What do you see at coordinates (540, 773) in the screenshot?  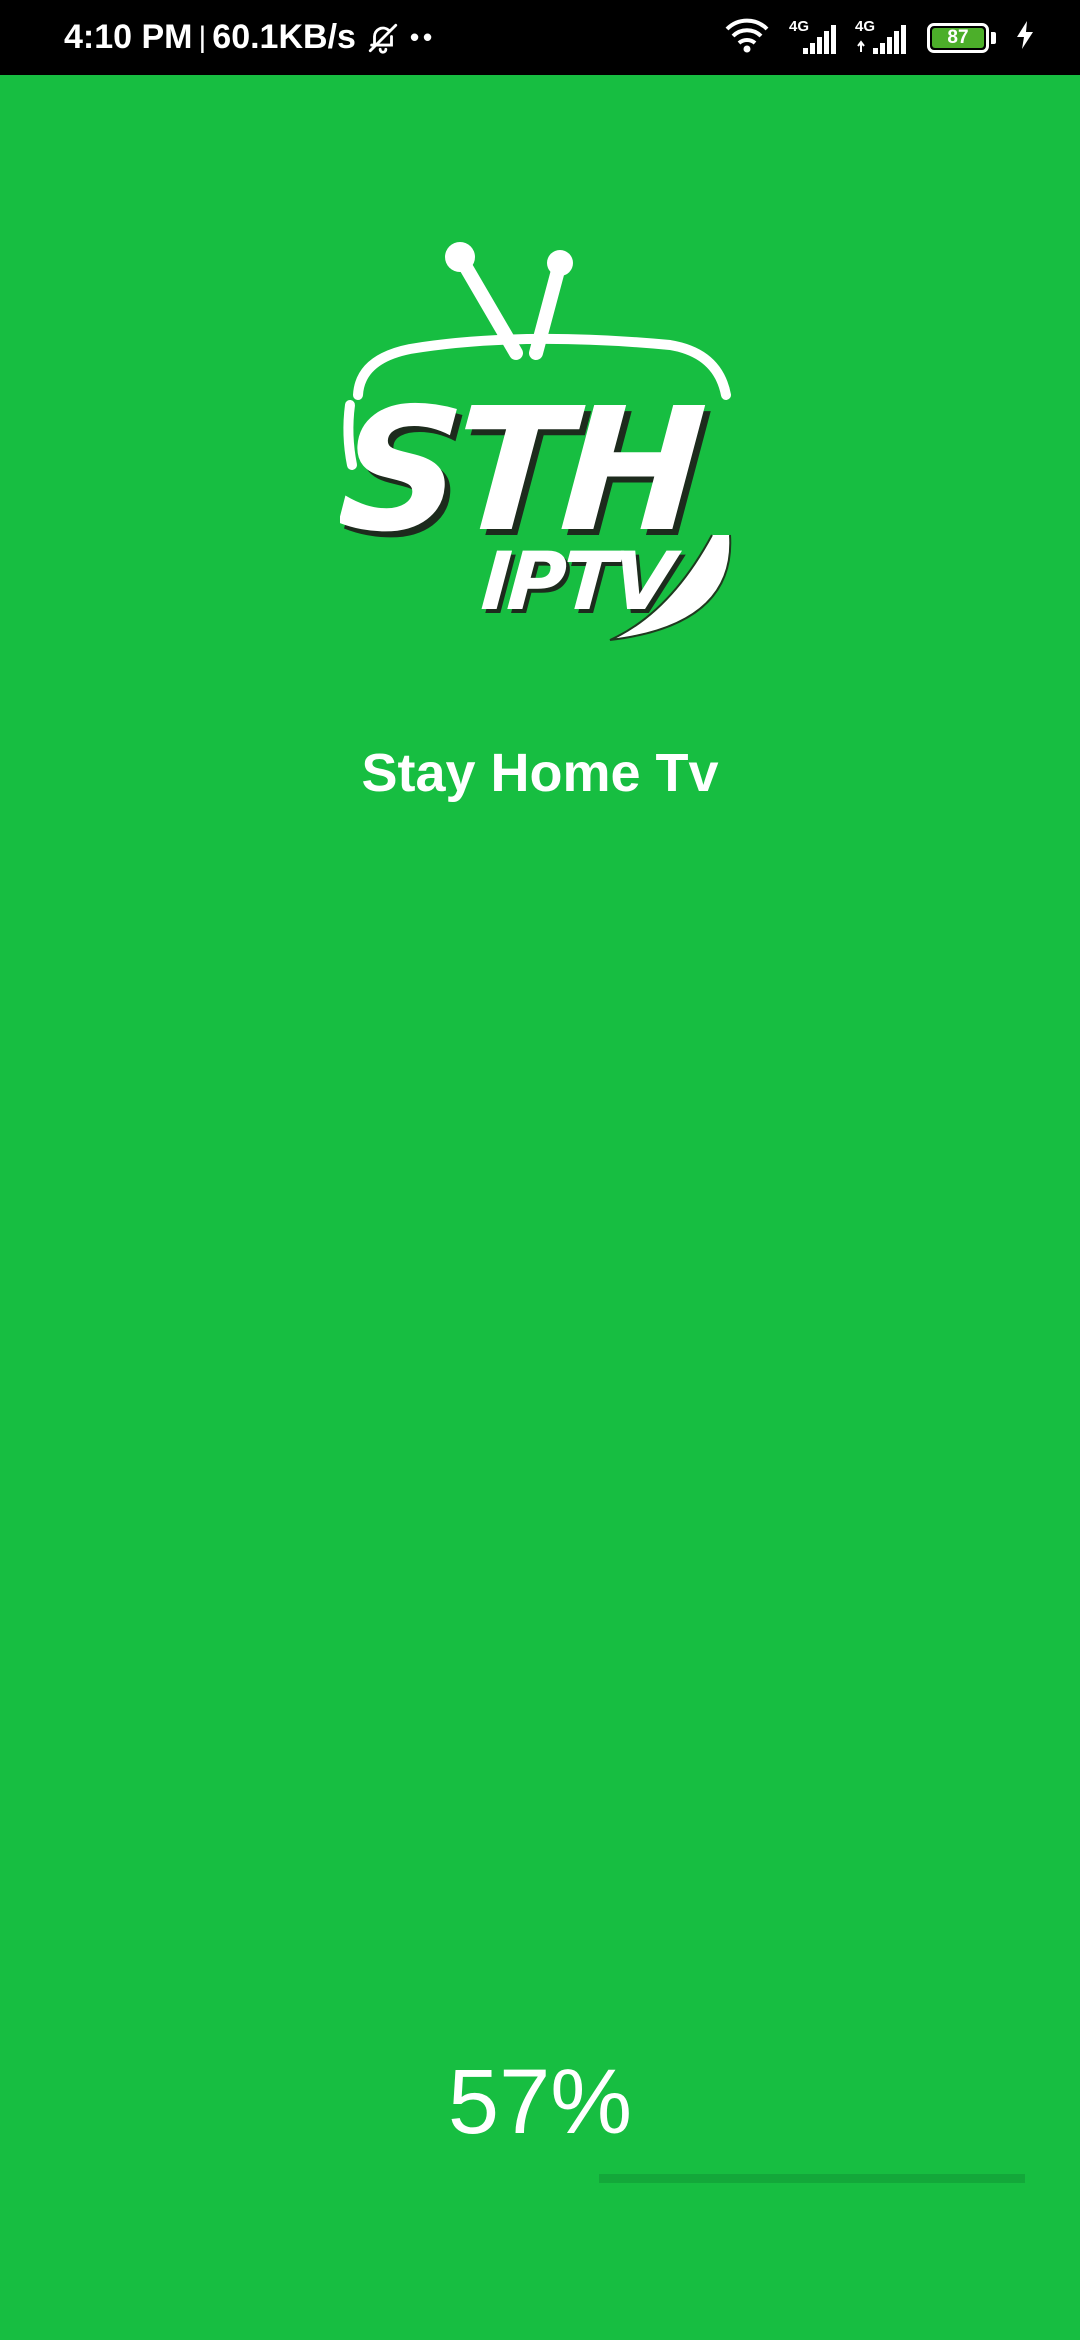 I see `app-name: Stay Home Tv` at bounding box center [540, 773].